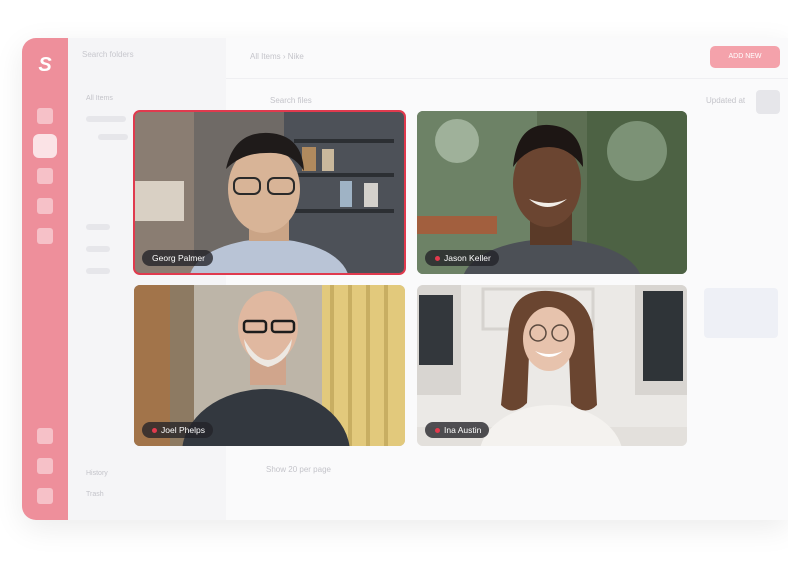 This screenshot has width=788, height=568. I want to click on pagination-show-label: Show, so click(276, 469).